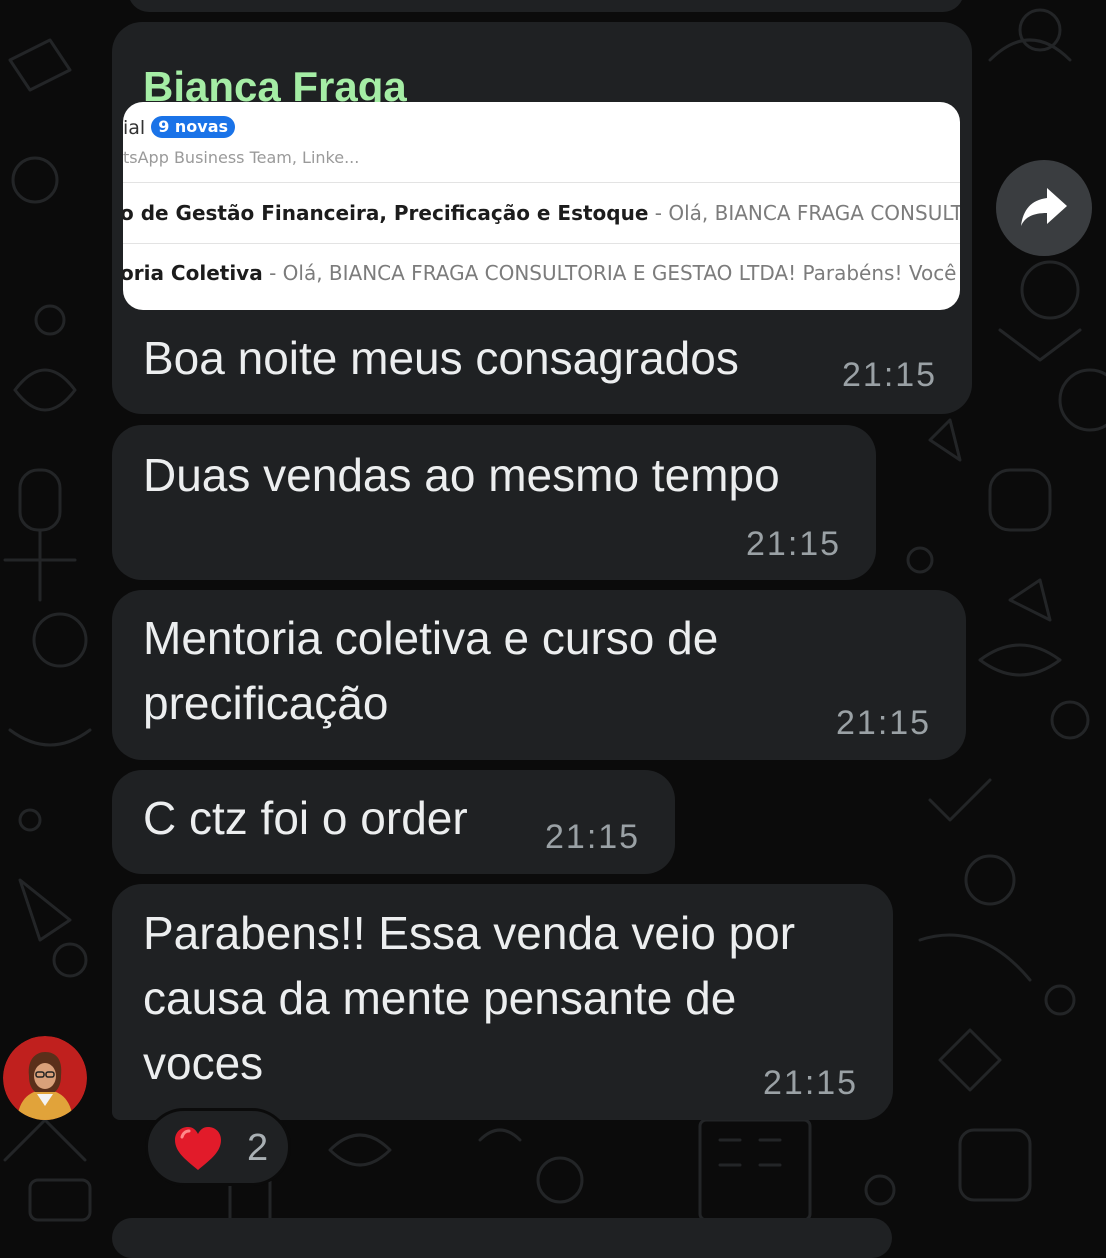  Describe the element at coordinates (134, 128) in the screenshot. I see `preview-row1-title: ial` at that location.